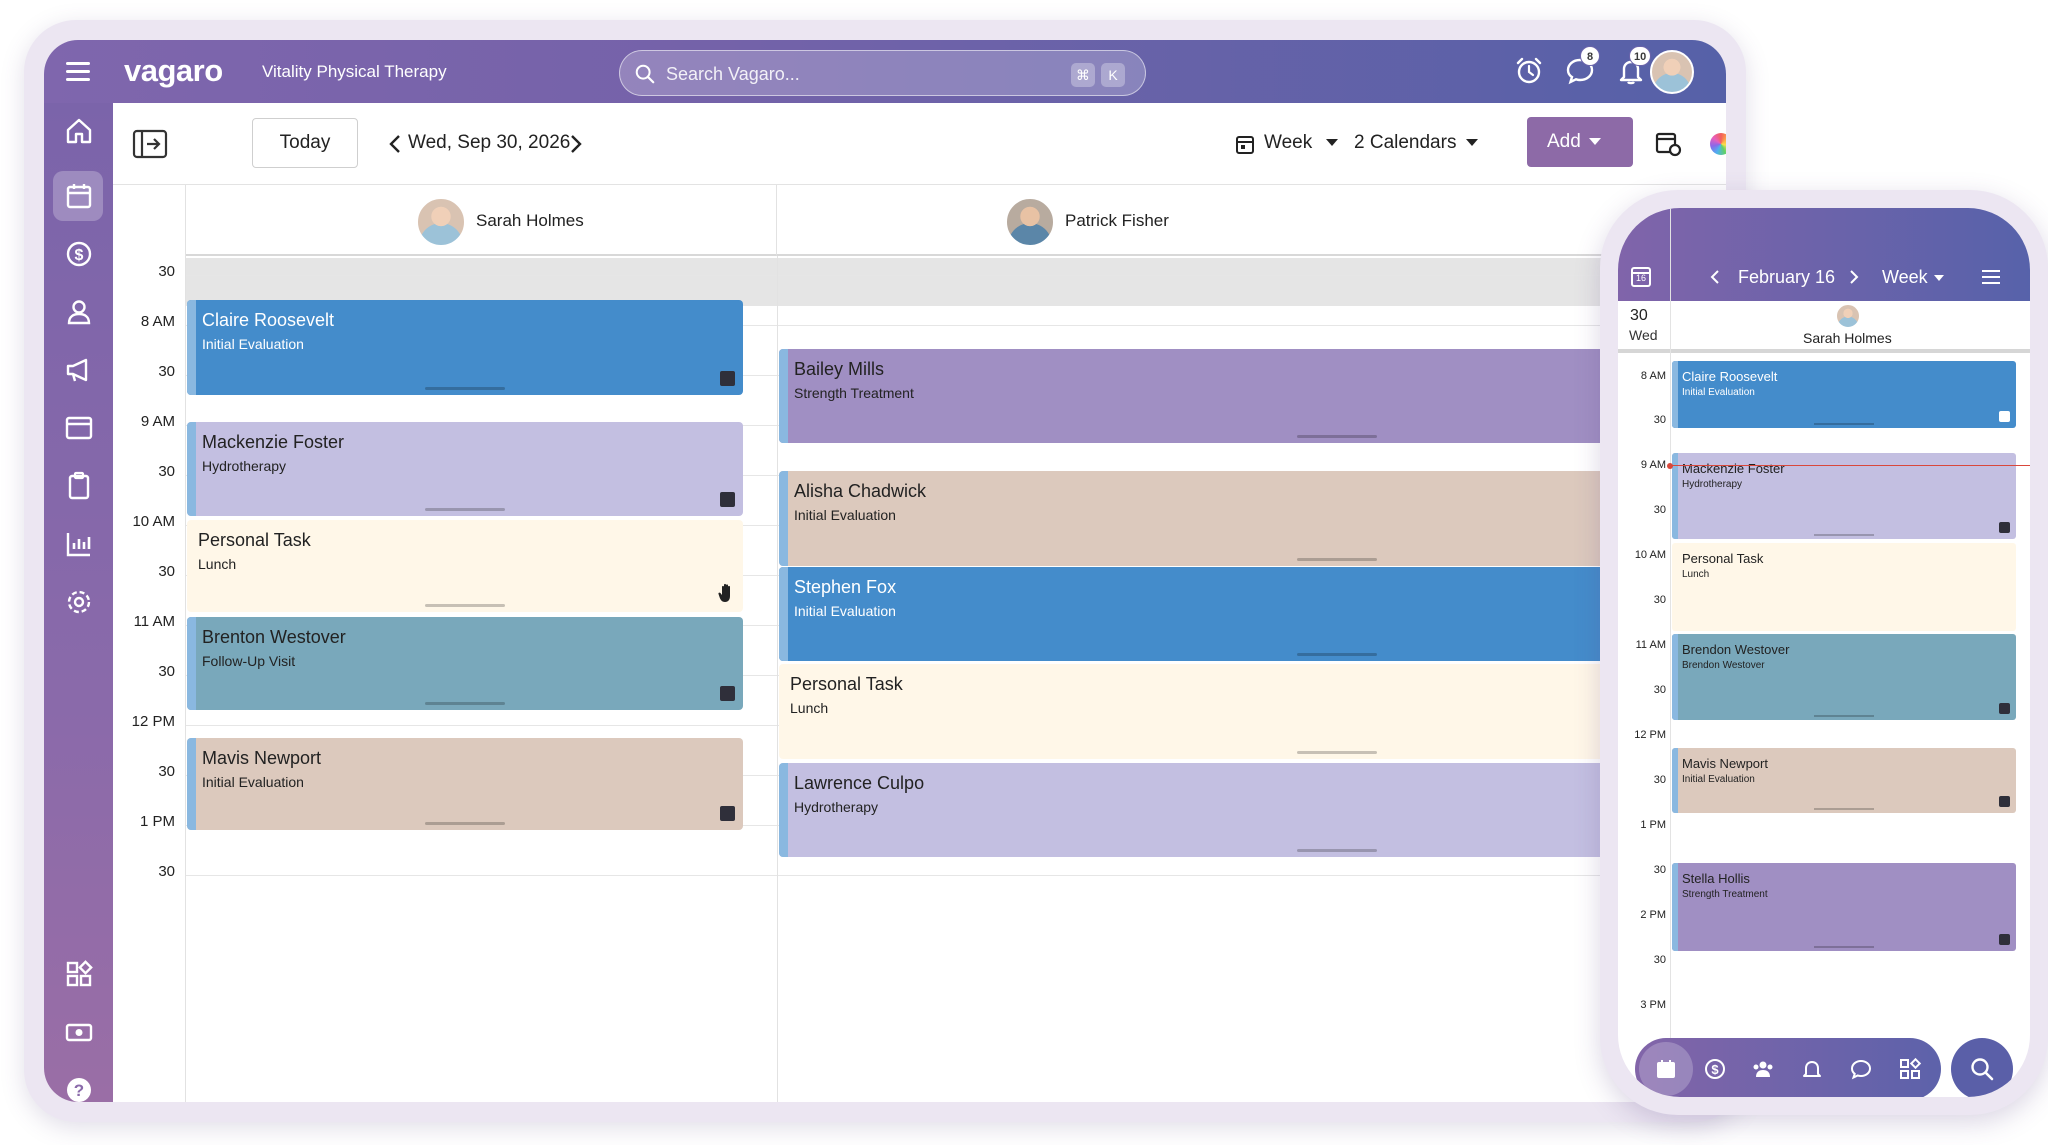 The image size is (2048, 1145). Describe the element at coordinates (79, 196) in the screenshot. I see `calendar-icon` at that location.